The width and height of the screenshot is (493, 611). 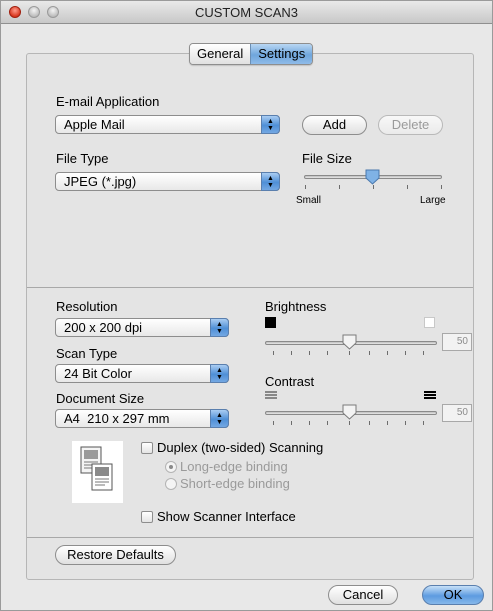 I want to click on tab-general: General, so click(x=220, y=54).